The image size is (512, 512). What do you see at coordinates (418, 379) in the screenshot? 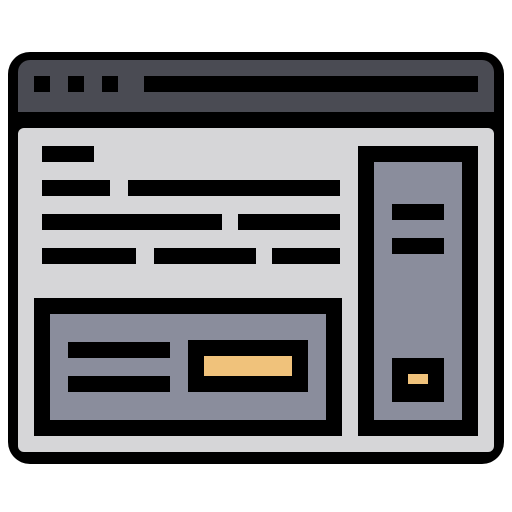
I see `sidebar-button-fill` at bounding box center [418, 379].